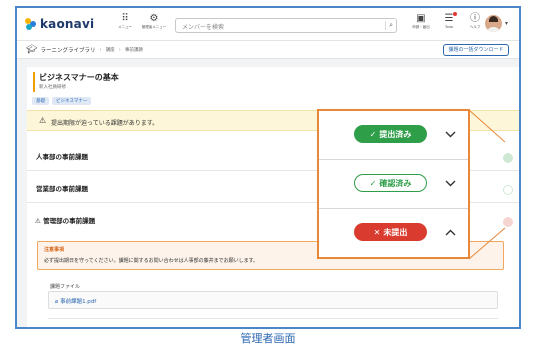  Describe the element at coordinates (57, 302) in the screenshot. I see `clip-icon: ⌀` at that location.